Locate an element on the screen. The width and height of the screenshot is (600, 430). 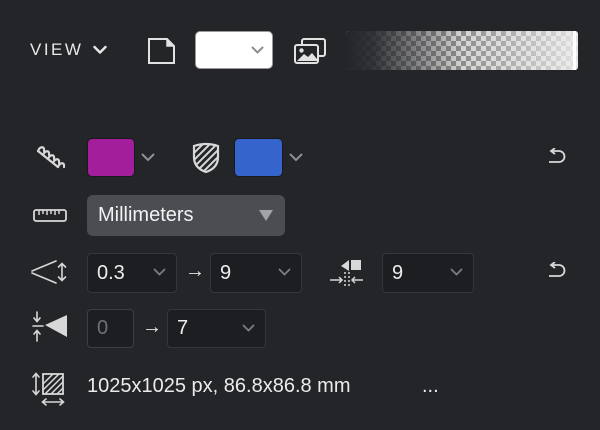
opacity-handle is located at coordinates (574, 50).